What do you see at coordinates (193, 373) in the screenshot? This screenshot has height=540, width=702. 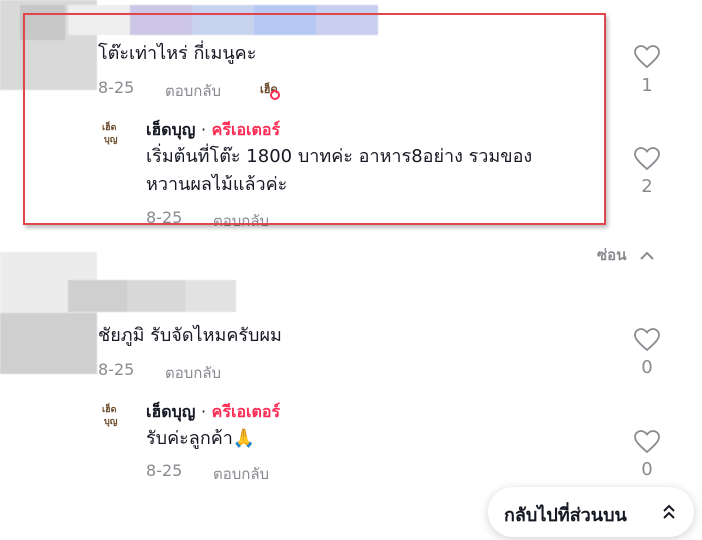 I see `comment-2-reply-button: ตอบกลับ` at bounding box center [193, 373].